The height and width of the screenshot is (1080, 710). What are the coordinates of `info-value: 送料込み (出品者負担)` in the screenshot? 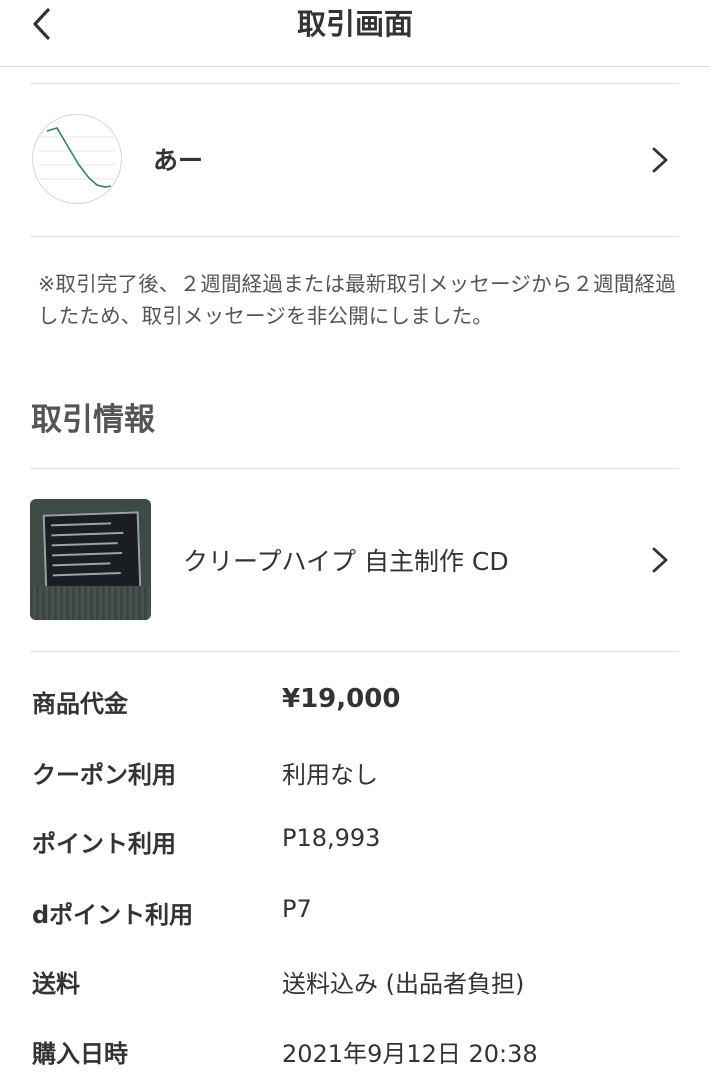 It's located at (403, 984).